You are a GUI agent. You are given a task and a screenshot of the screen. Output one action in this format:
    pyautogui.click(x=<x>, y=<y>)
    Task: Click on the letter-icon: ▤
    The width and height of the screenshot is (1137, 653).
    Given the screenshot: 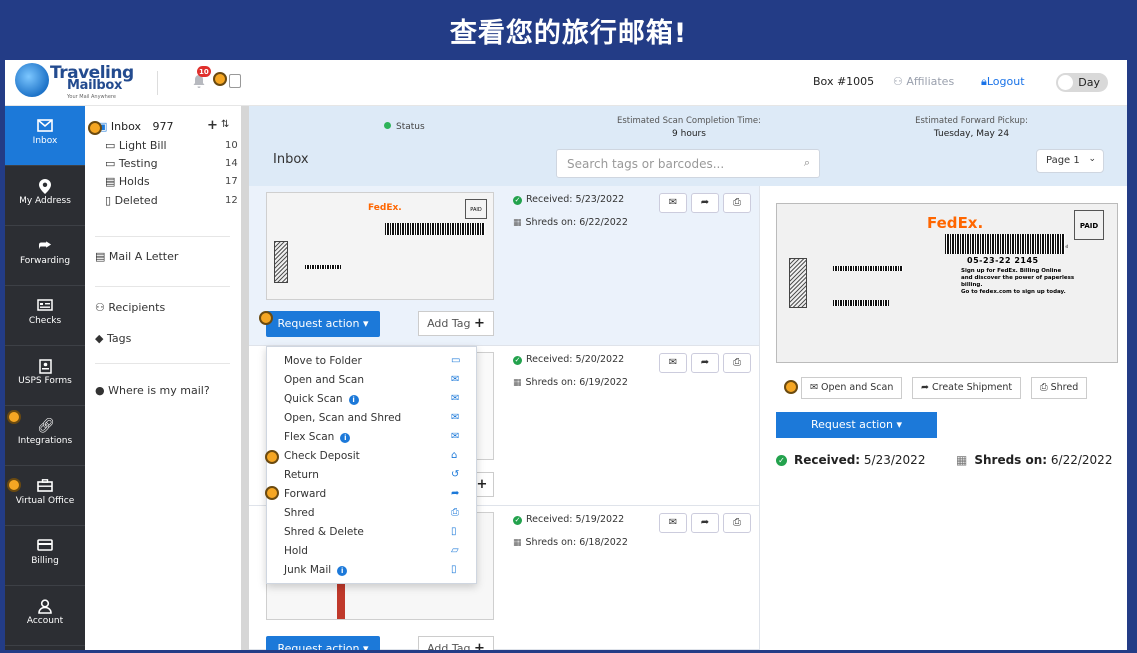 What is the action you would take?
    pyautogui.click(x=102, y=256)
    